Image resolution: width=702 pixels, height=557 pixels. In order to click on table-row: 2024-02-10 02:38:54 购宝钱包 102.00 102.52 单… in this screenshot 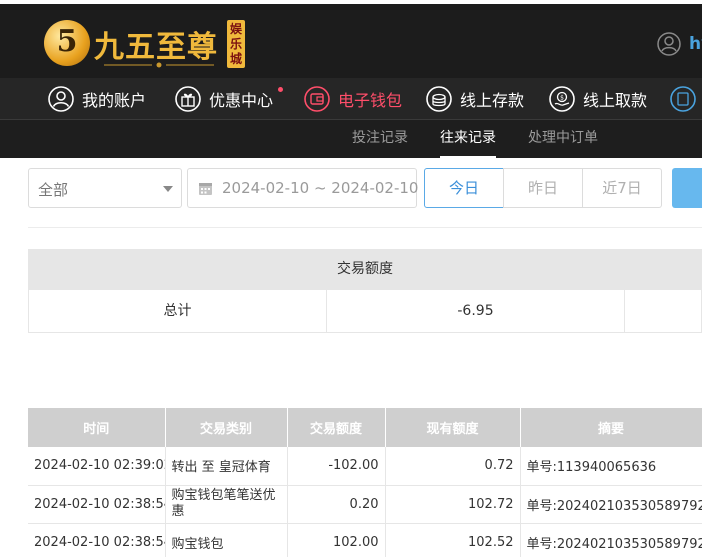, I will do `click(365, 540)`.